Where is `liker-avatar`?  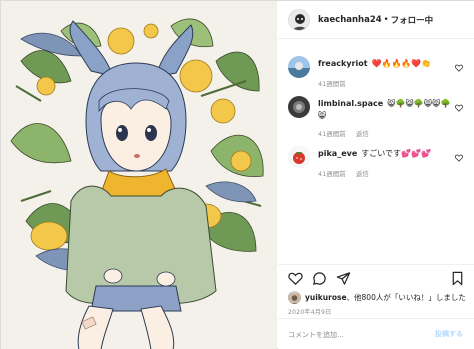 liker-avatar is located at coordinates (294, 297).